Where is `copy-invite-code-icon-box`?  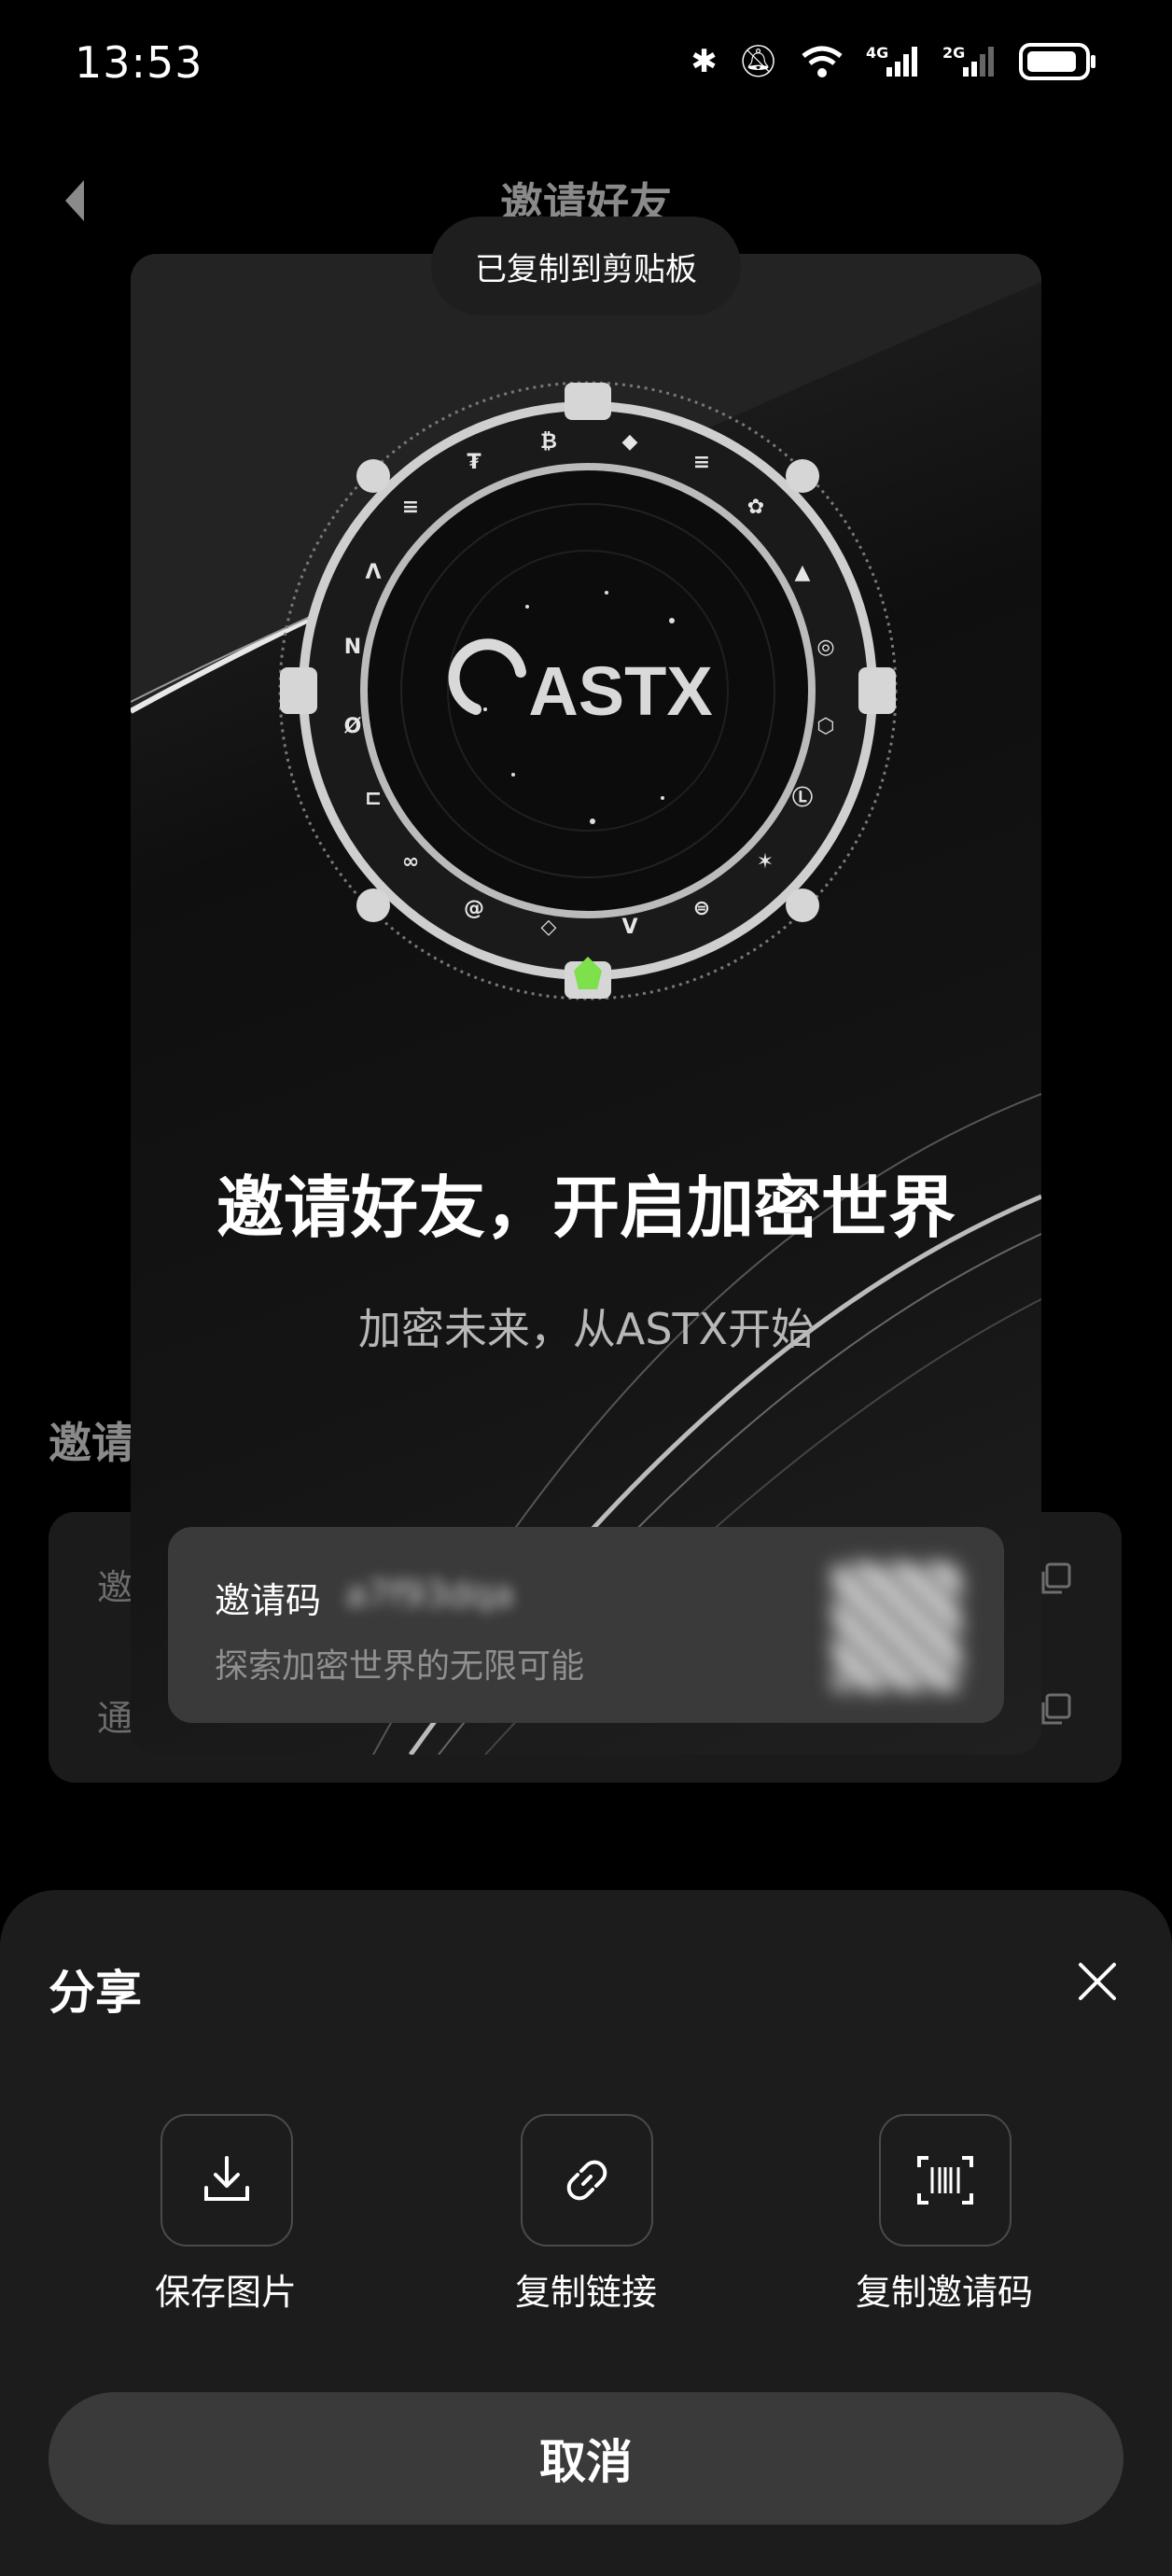 copy-invite-code-icon-box is located at coordinates (945, 2180).